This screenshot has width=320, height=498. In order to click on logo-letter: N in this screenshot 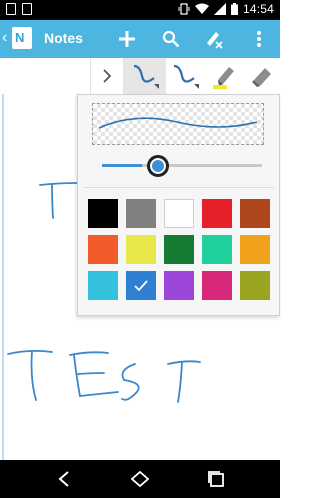, I will do `click(20, 37)`.